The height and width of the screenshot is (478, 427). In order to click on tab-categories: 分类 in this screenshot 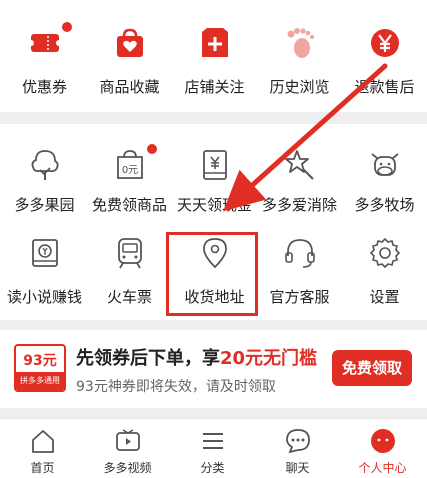, I will do `click(212, 448)`.